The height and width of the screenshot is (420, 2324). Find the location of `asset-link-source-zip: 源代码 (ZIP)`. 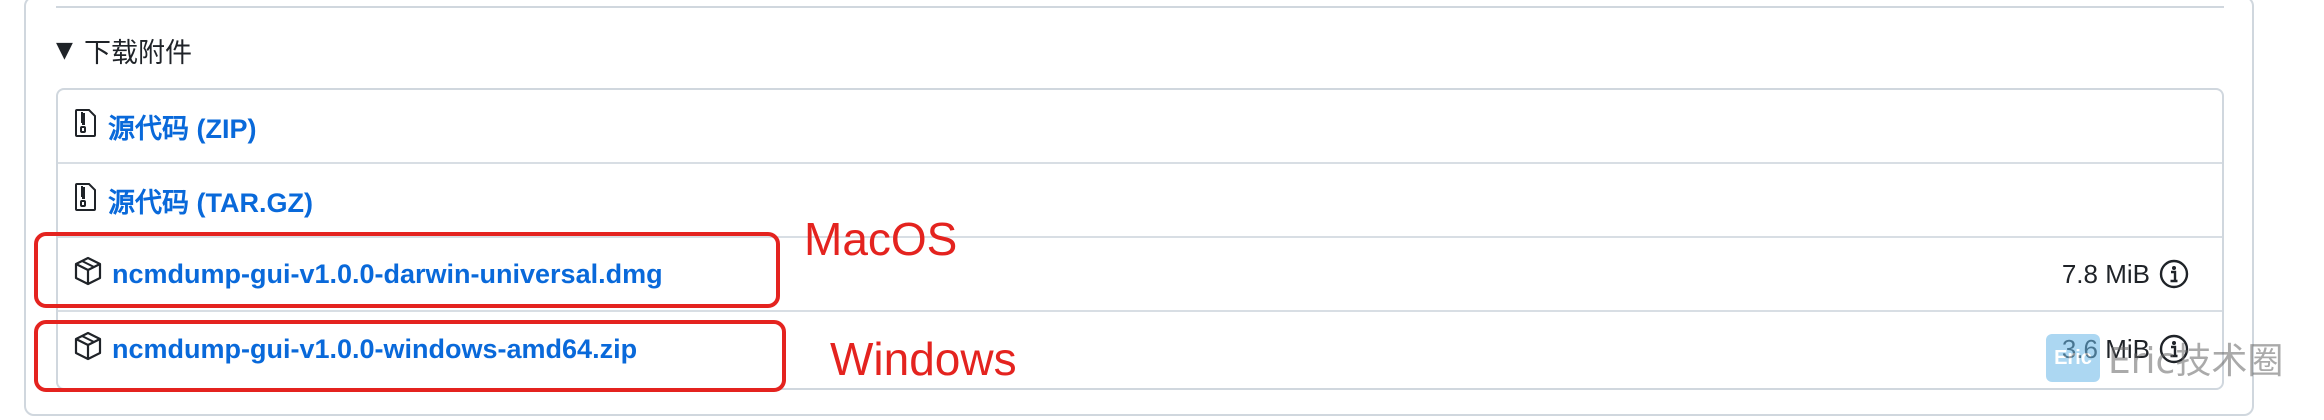

asset-link-source-zip: 源代码 (ZIP) is located at coordinates (165, 126).